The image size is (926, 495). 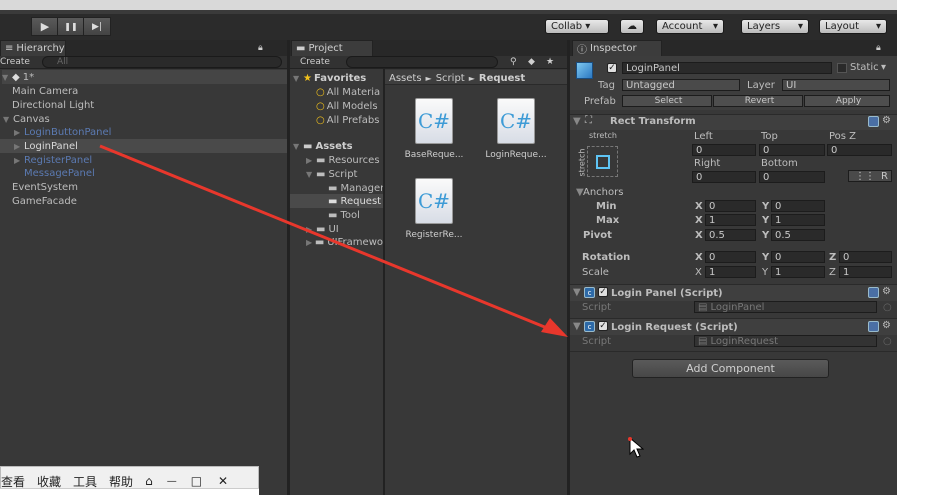 What do you see at coordinates (630, 439) in the screenshot?
I see `cursor-dot` at bounding box center [630, 439].